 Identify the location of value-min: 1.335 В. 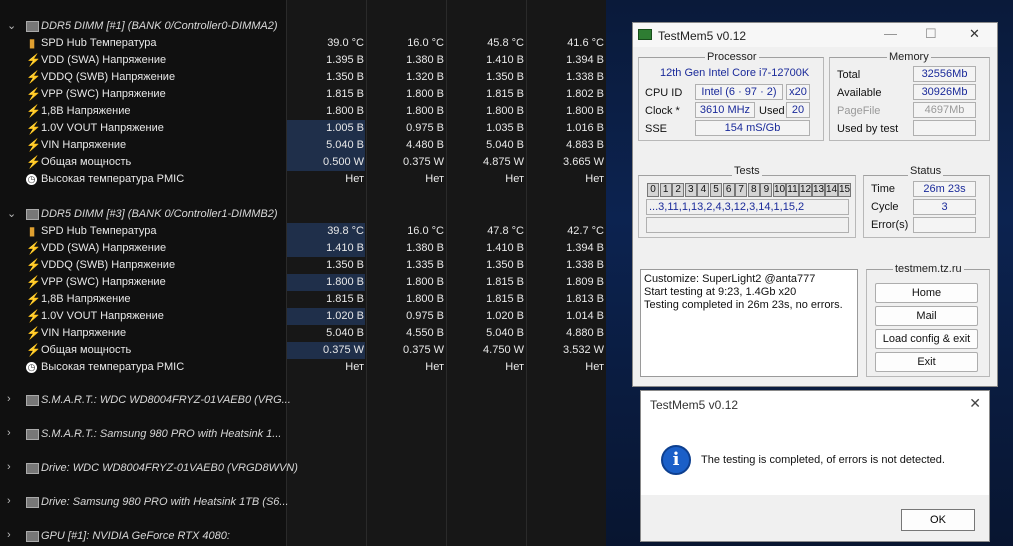
(425, 265).